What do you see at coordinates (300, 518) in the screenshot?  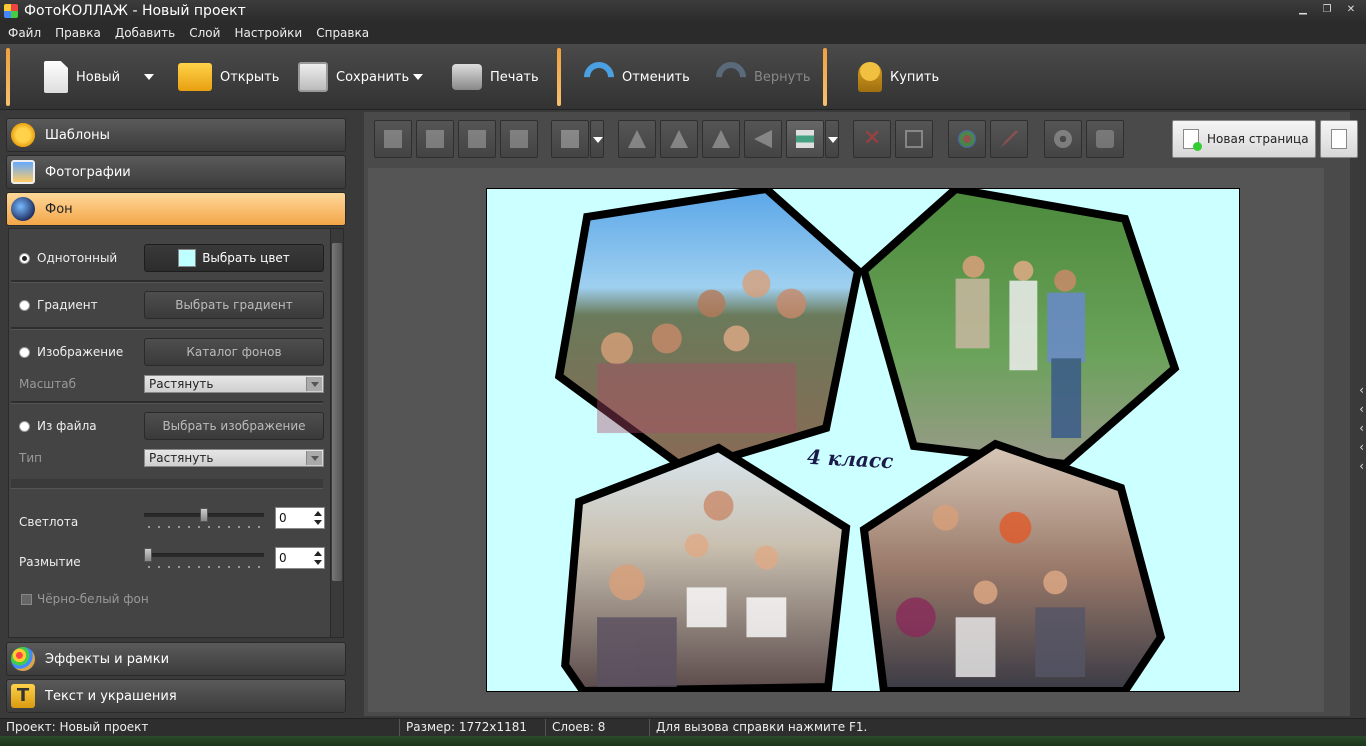 I see `brightness-stepper: 0` at bounding box center [300, 518].